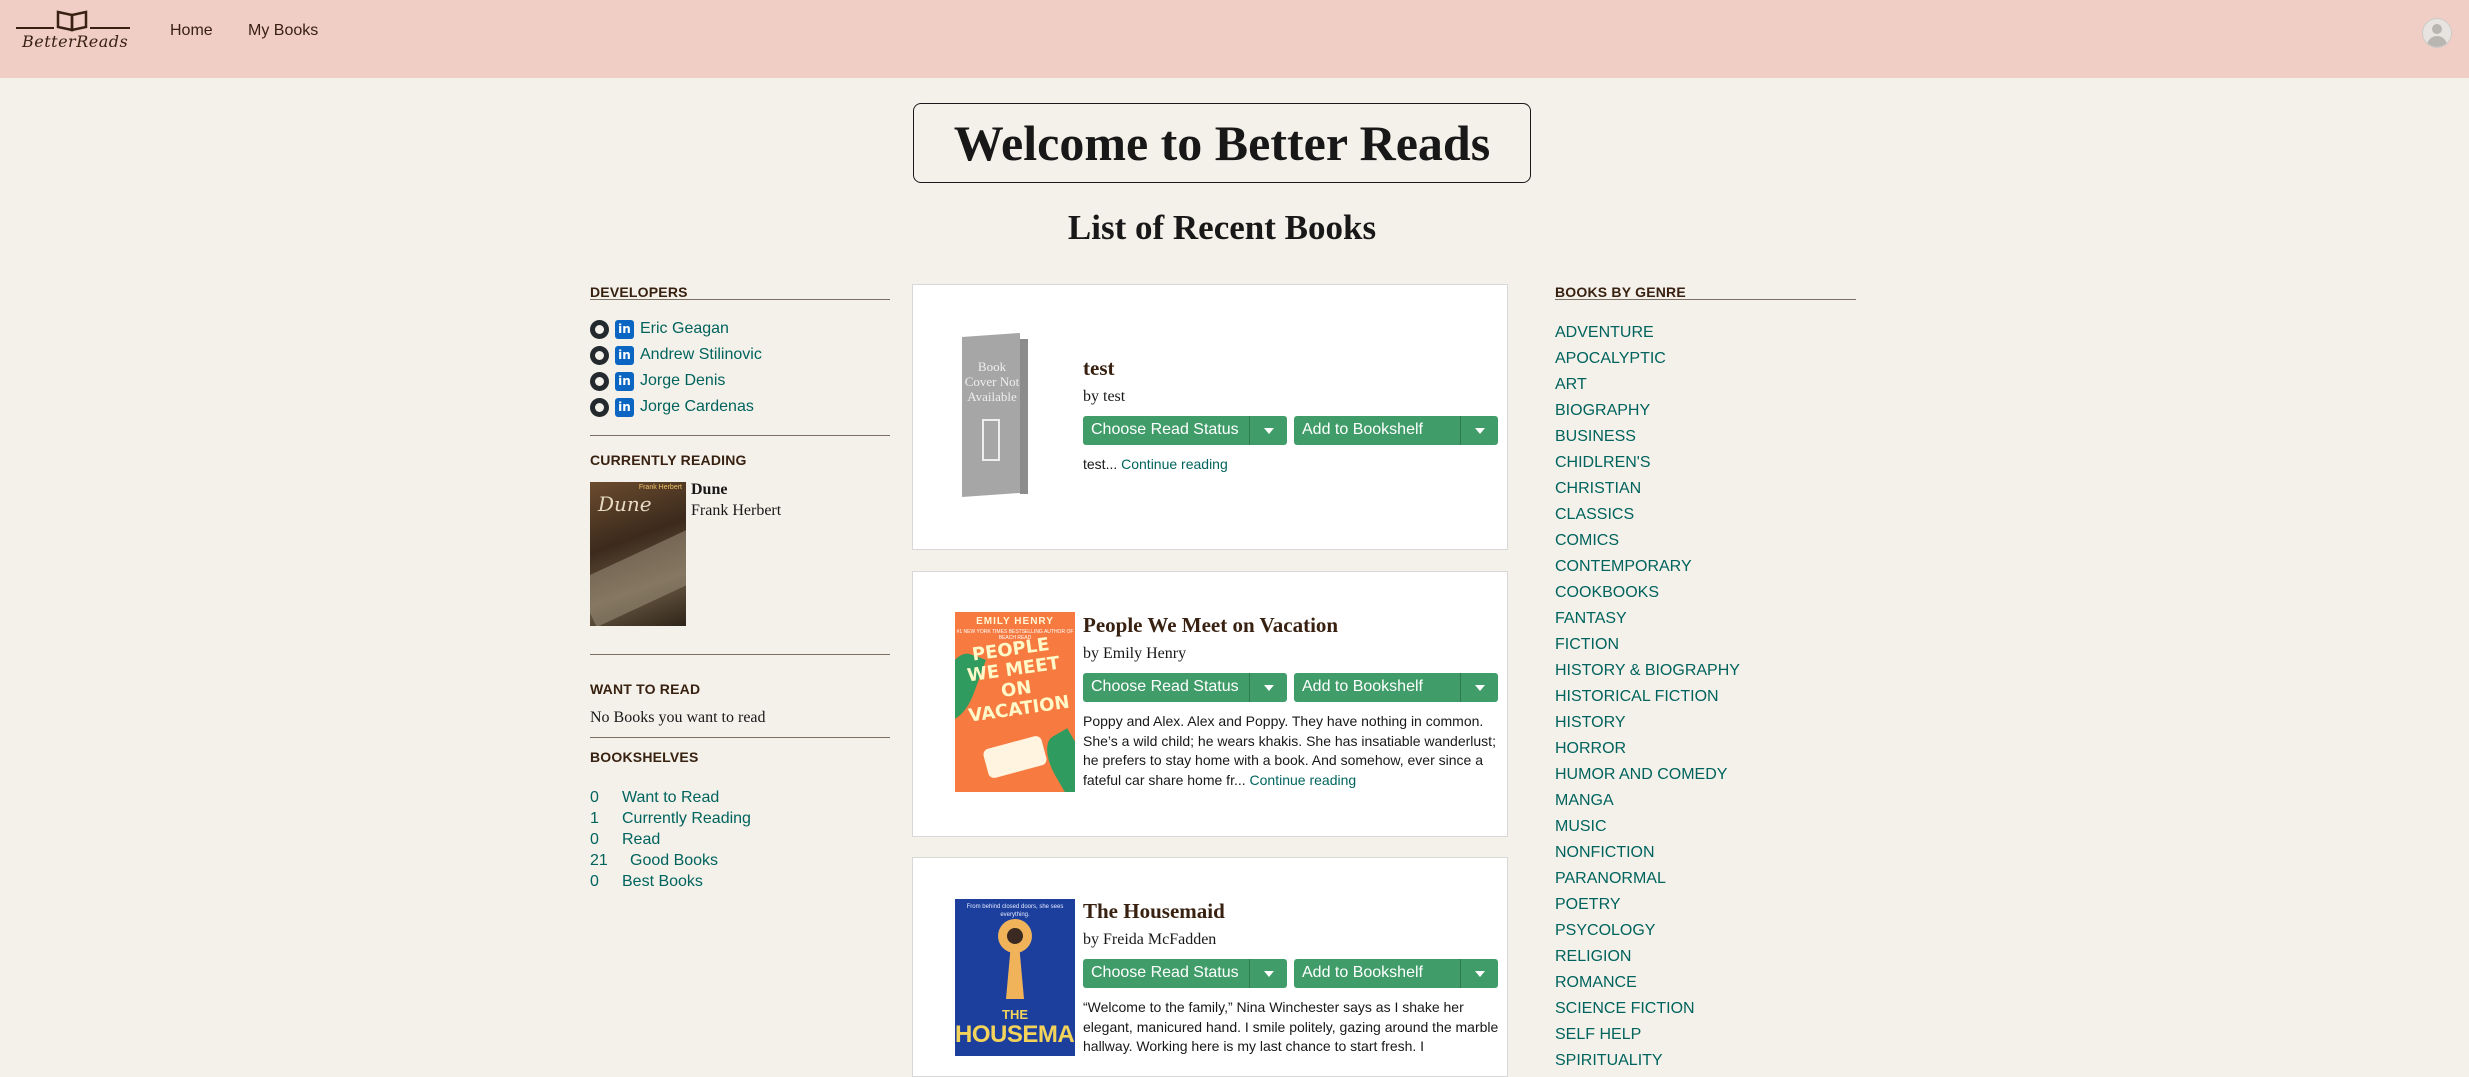 This screenshot has height=1077, width=2469. What do you see at coordinates (1596, 983) in the screenshot?
I see `genre-link: ROMANCE` at bounding box center [1596, 983].